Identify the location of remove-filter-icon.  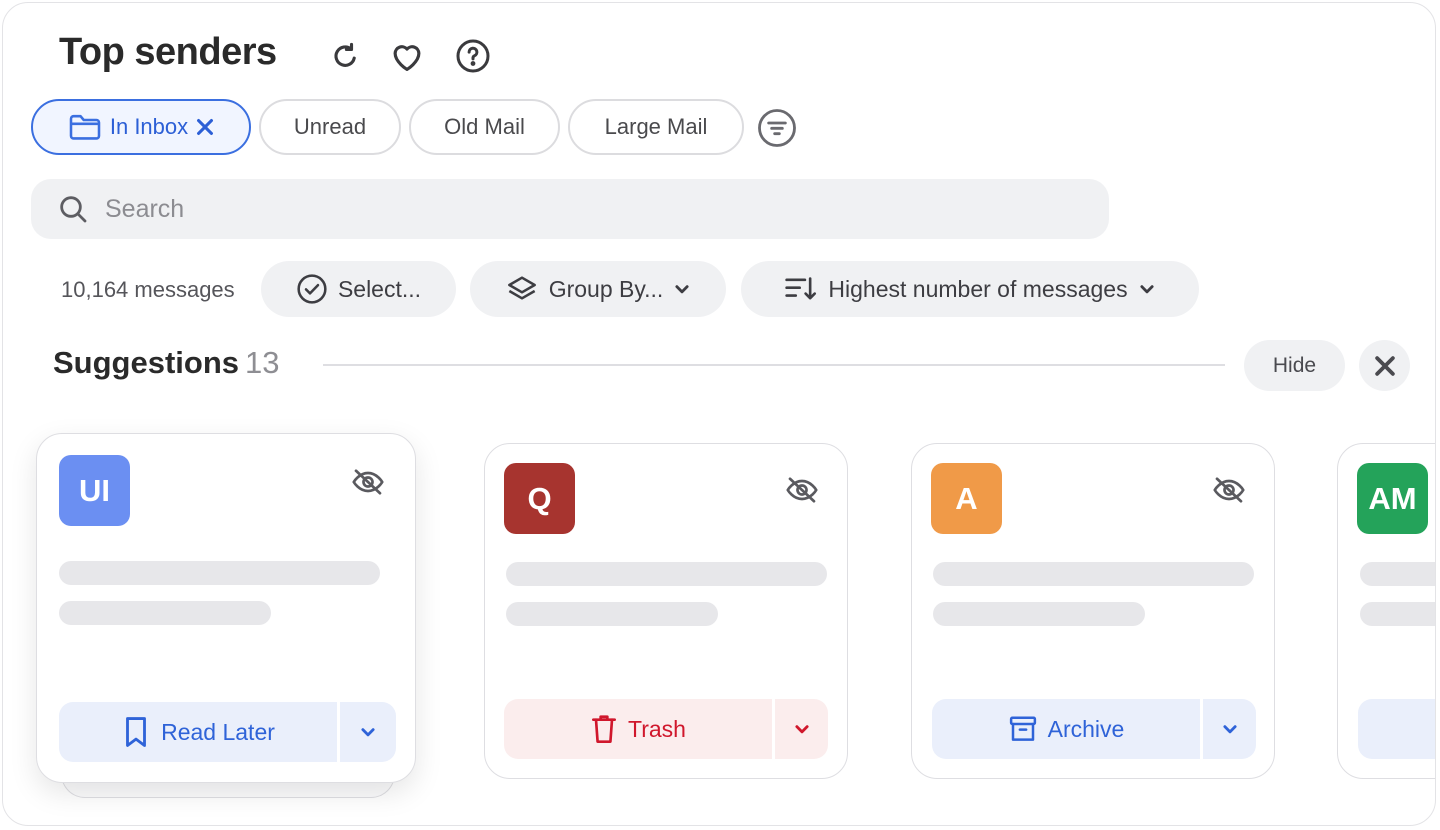
(205, 127).